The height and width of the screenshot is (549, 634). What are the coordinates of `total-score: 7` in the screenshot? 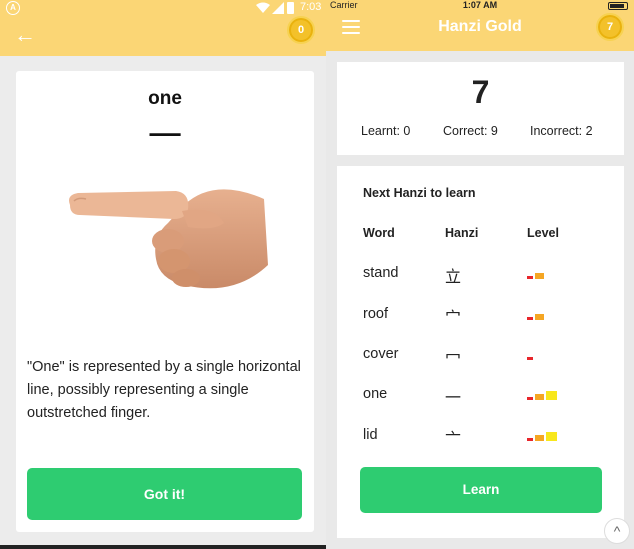 It's located at (480, 92).